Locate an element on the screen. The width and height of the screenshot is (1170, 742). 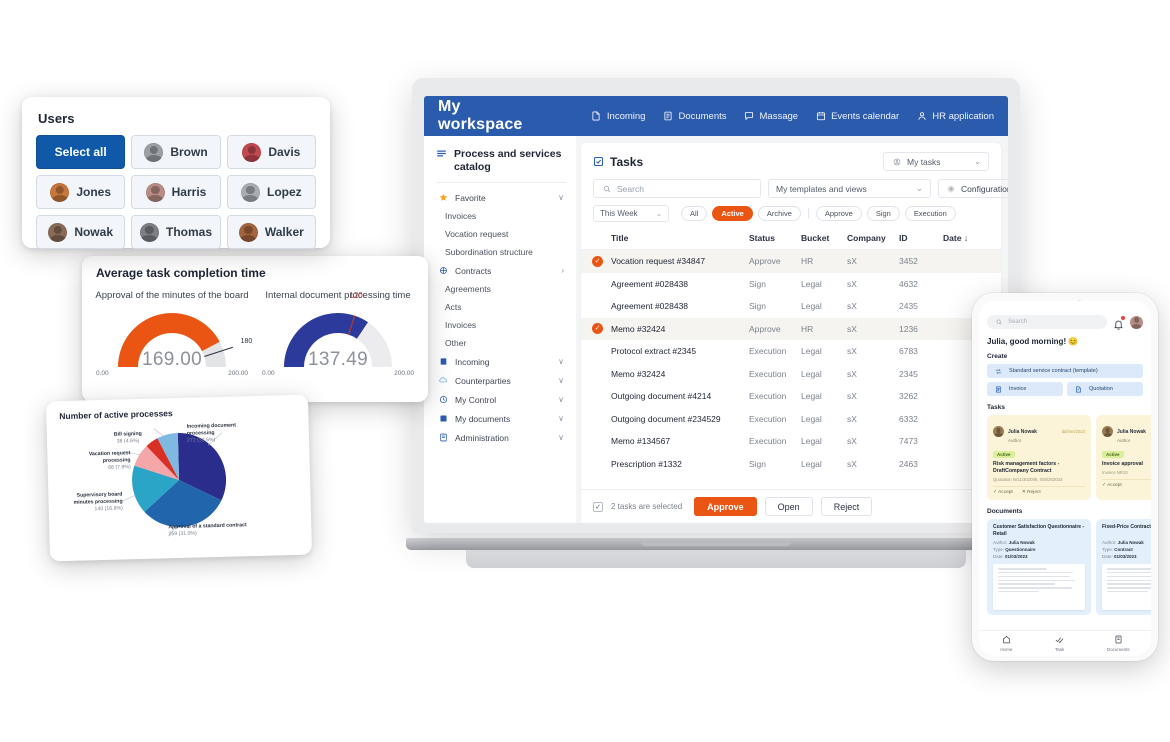
filter-chip-approve: Approve is located at coordinates (838, 213).